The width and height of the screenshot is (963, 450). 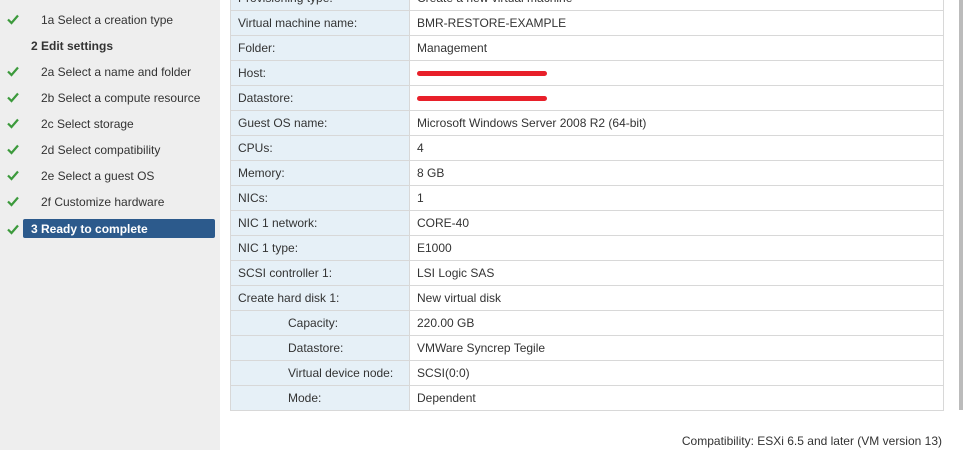 What do you see at coordinates (676, 273) in the screenshot?
I see `property-value: LSI Logic SAS` at bounding box center [676, 273].